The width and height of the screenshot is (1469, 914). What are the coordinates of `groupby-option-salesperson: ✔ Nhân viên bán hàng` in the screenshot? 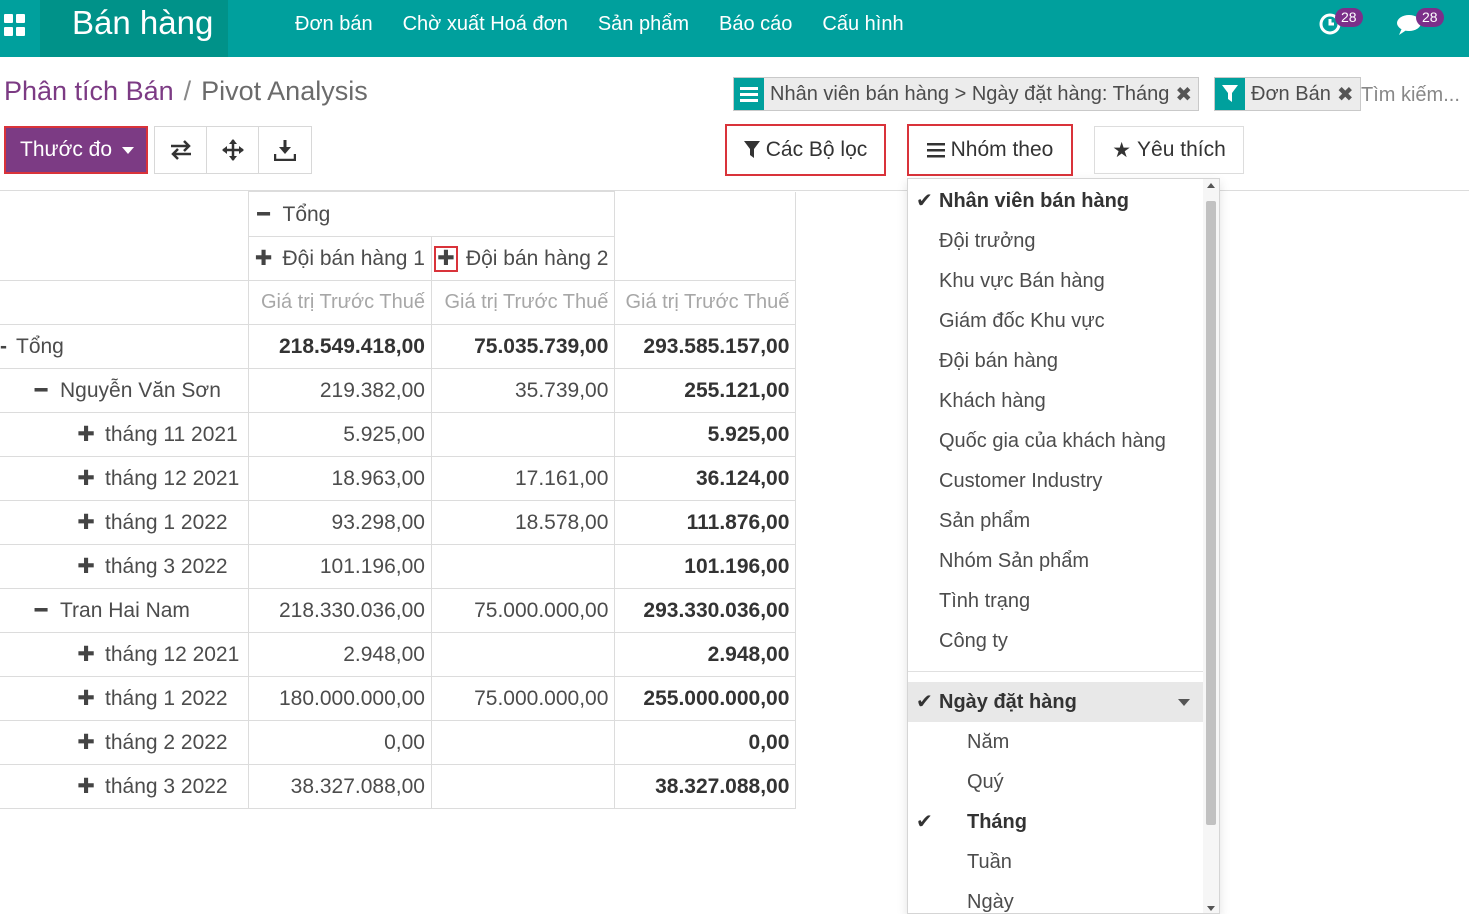 It's located at (1056, 201).